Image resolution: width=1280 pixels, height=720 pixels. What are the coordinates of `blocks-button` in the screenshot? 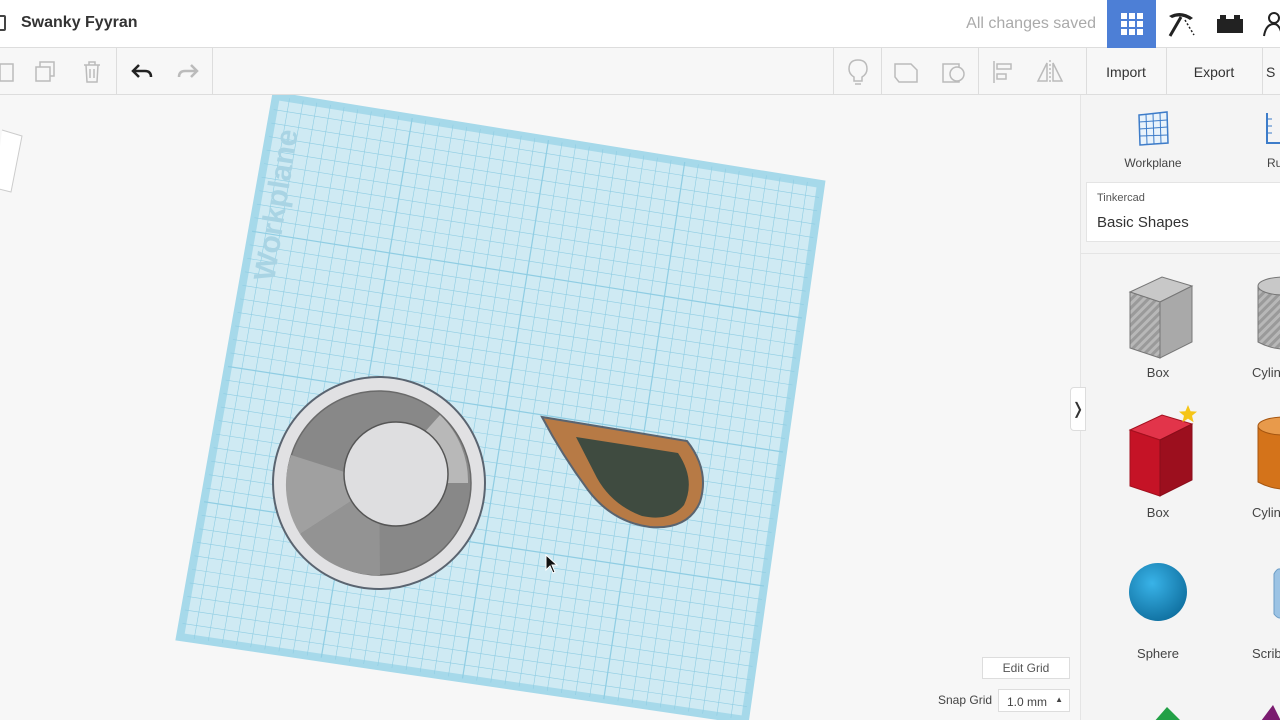 It's located at (1180, 24).